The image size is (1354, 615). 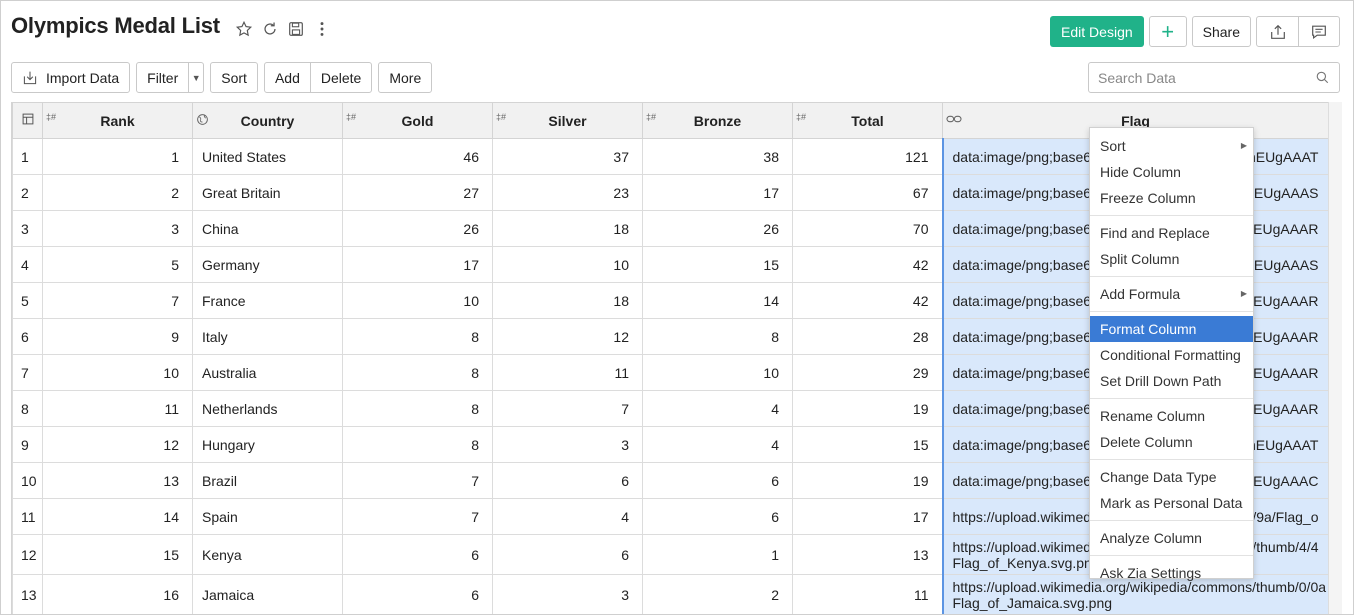 What do you see at coordinates (1171, 329) in the screenshot?
I see `menu-item-format-column: Format Column` at bounding box center [1171, 329].